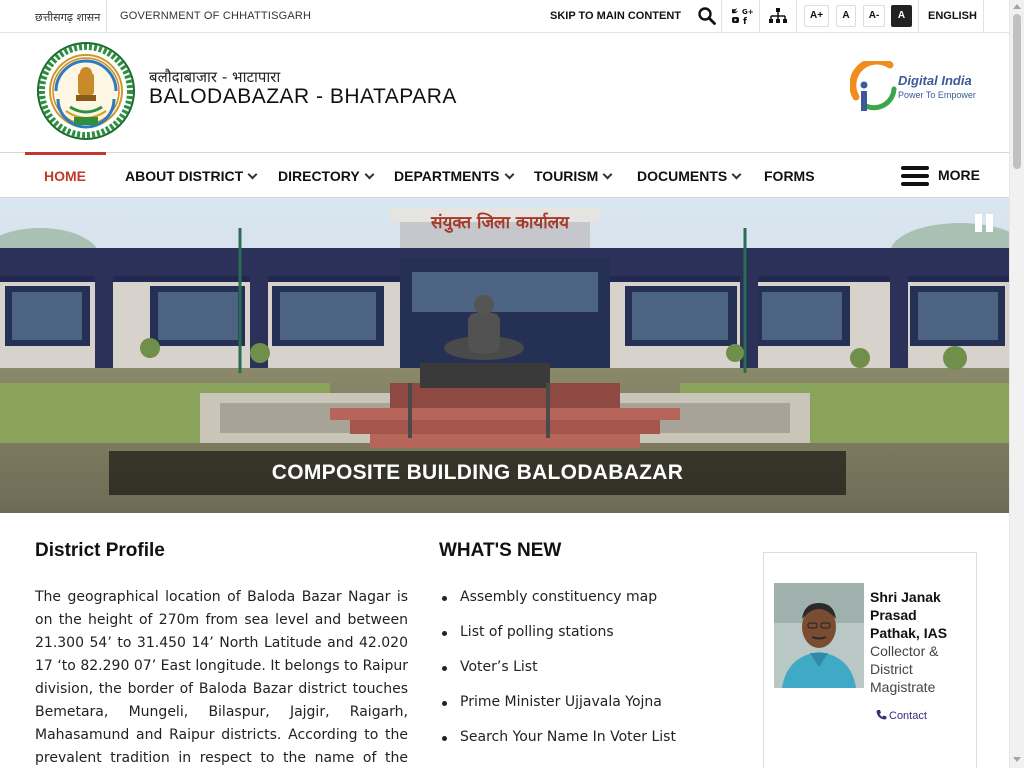  I want to click on news-link: Assembly constituency map, so click(558, 597).